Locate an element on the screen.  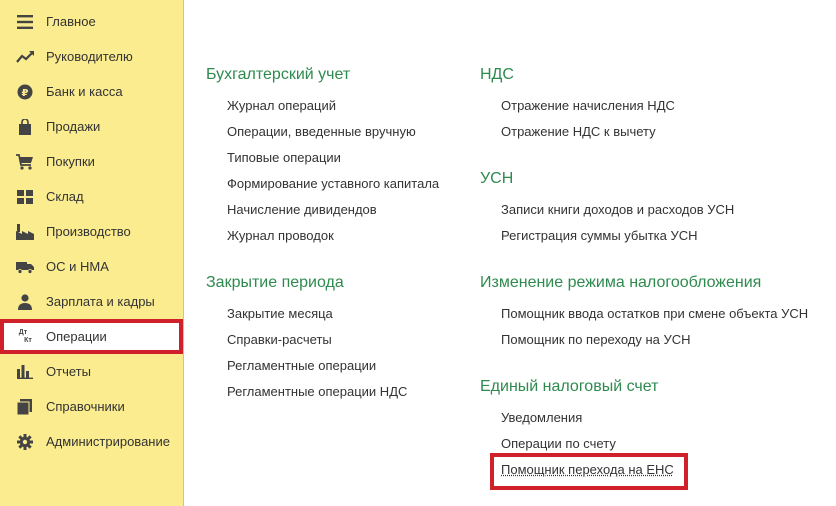
menu-icon is located at coordinates (25, 22).